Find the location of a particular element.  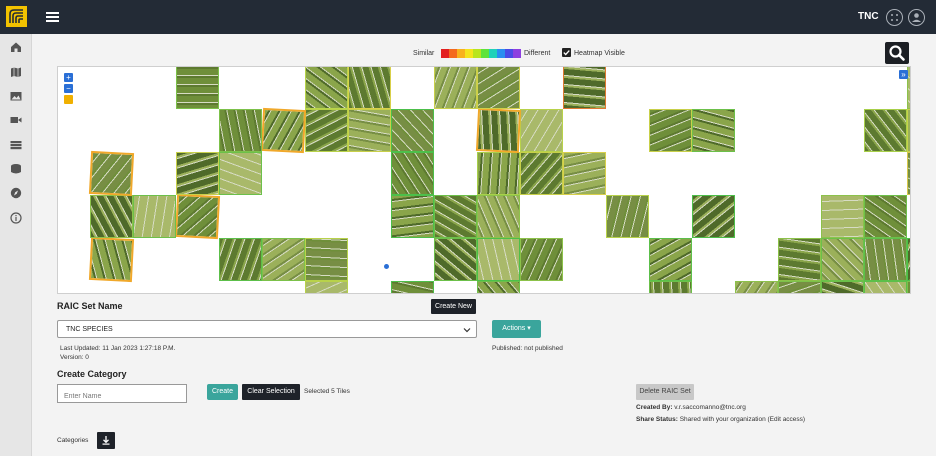

create-new-button: Create New is located at coordinates (453, 306).